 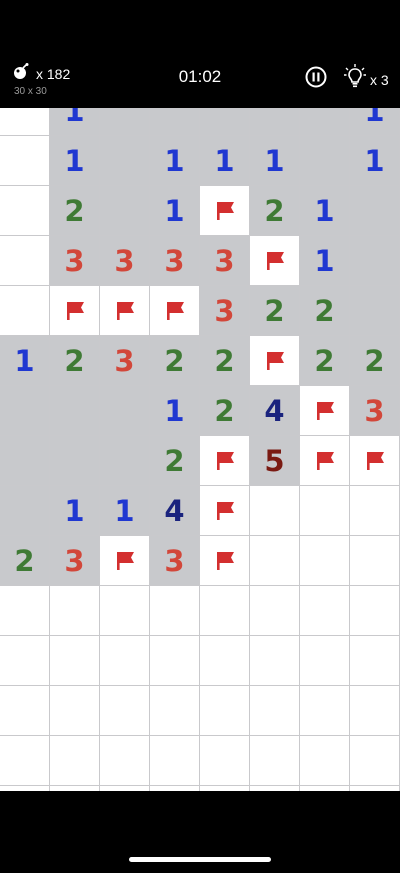 What do you see at coordinates (366, 79) in the screenshot?
I see `hint-button: x 3` at bounding box center [366, 79].